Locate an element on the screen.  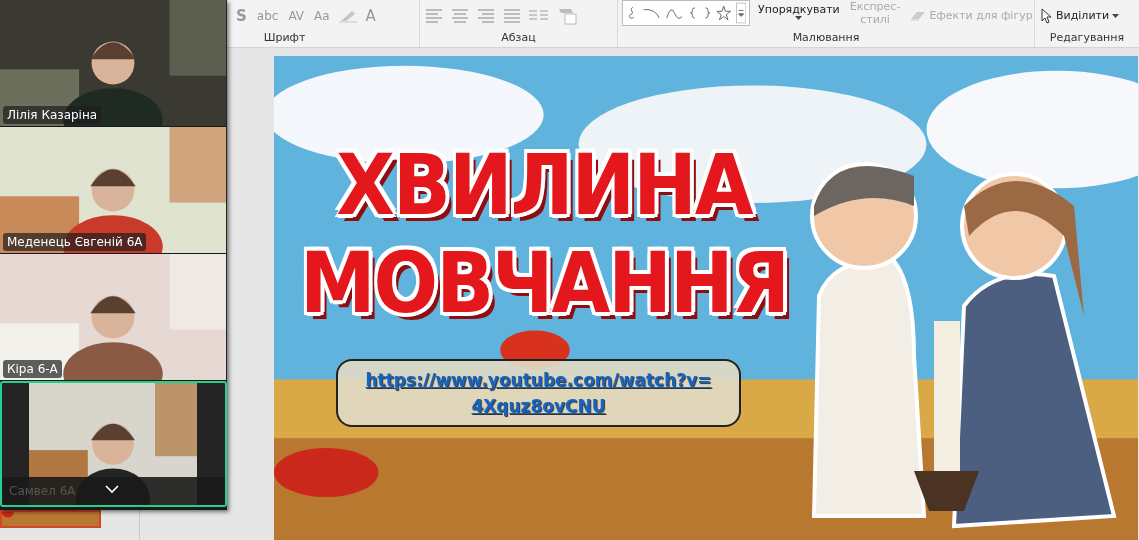
font-tool-button: AV is located at coordinates (296, 15).